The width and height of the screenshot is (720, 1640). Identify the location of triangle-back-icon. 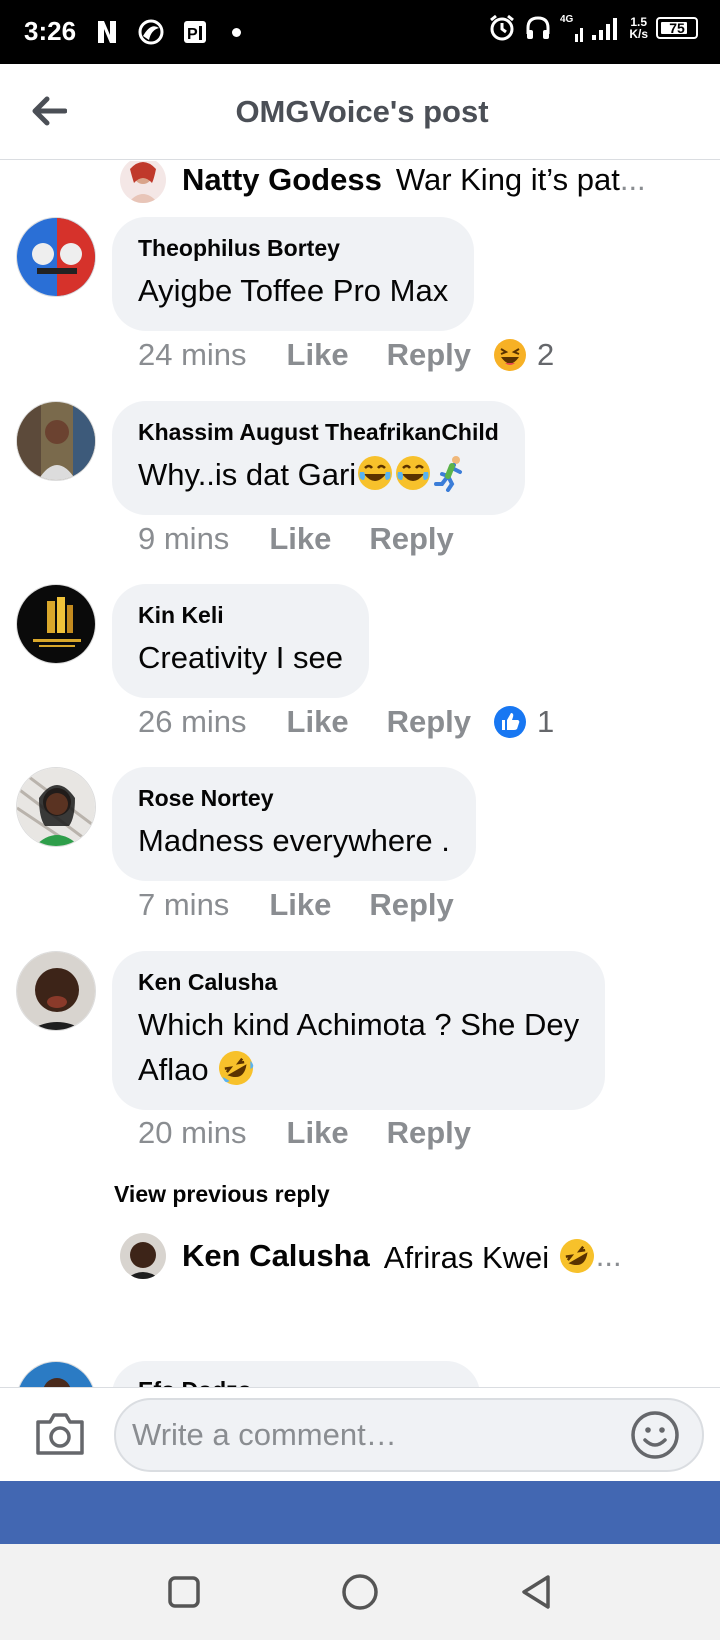
(536, 1592).